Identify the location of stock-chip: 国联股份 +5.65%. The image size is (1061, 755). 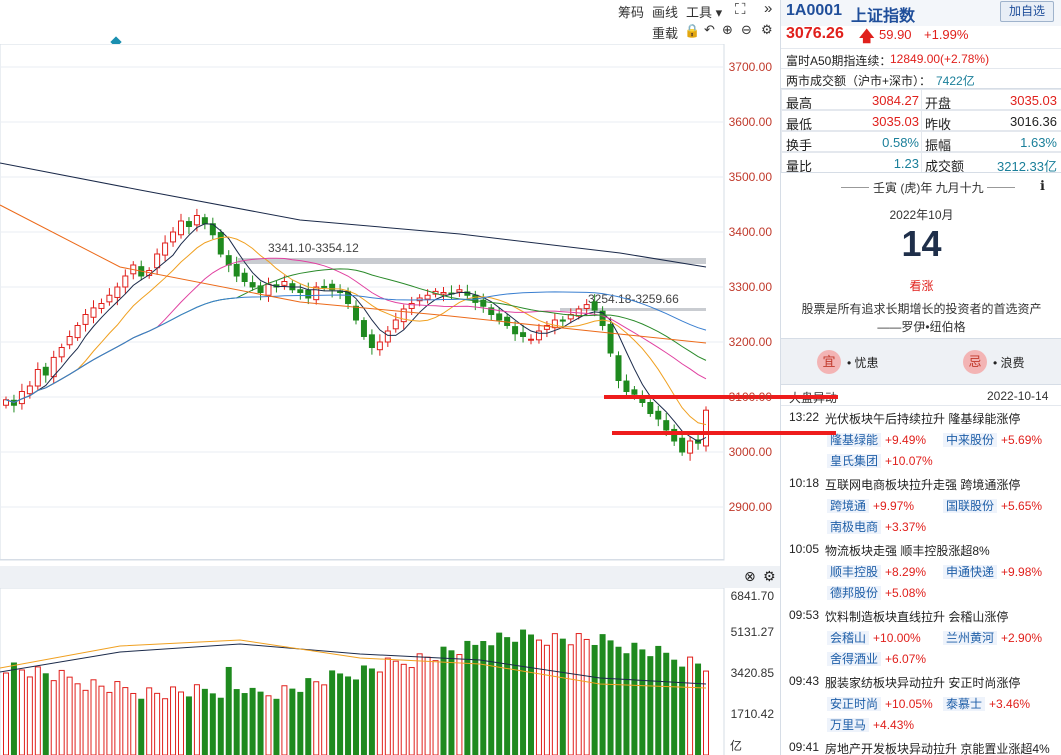
(992, 506).